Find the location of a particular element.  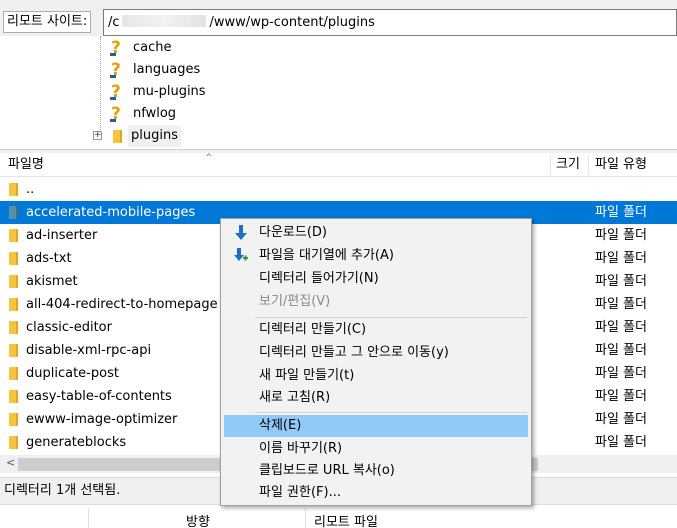

add-to-queue-icon is located at coordinates (241, 254).